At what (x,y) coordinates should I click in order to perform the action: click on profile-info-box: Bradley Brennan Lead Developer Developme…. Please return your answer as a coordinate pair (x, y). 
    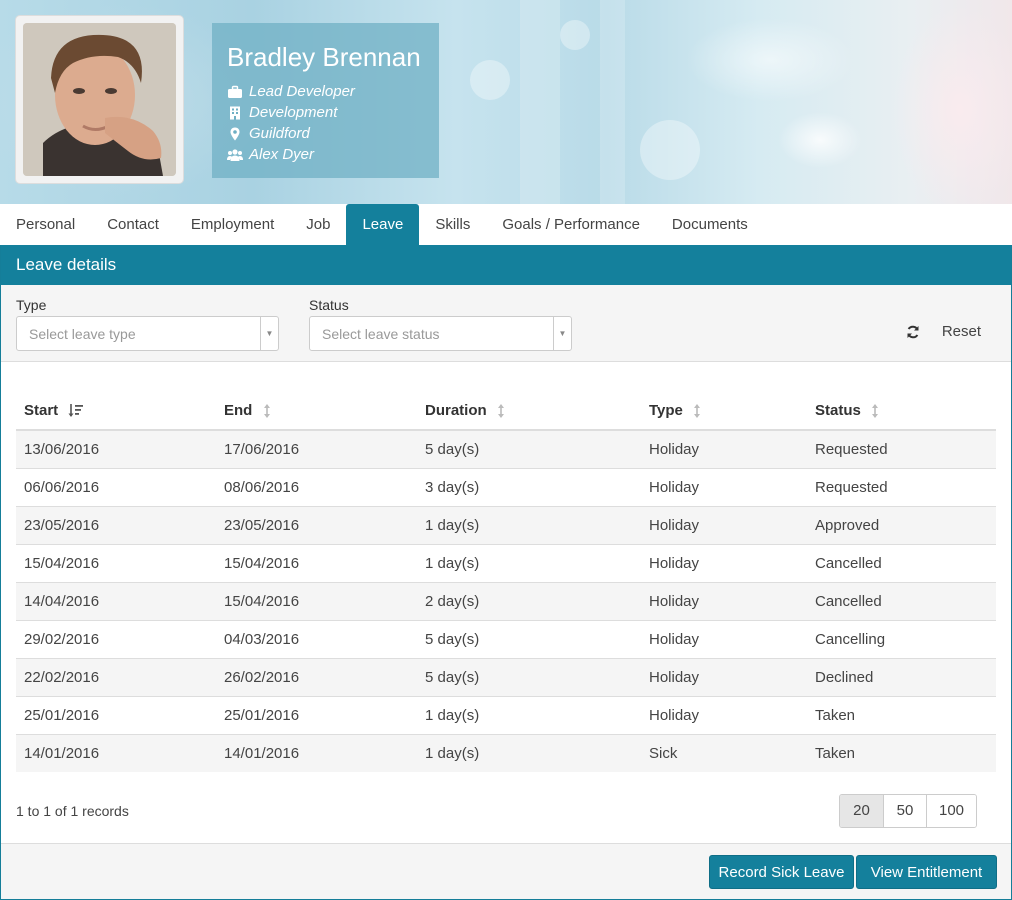
    Looking at the image, I should click on (325, 100).